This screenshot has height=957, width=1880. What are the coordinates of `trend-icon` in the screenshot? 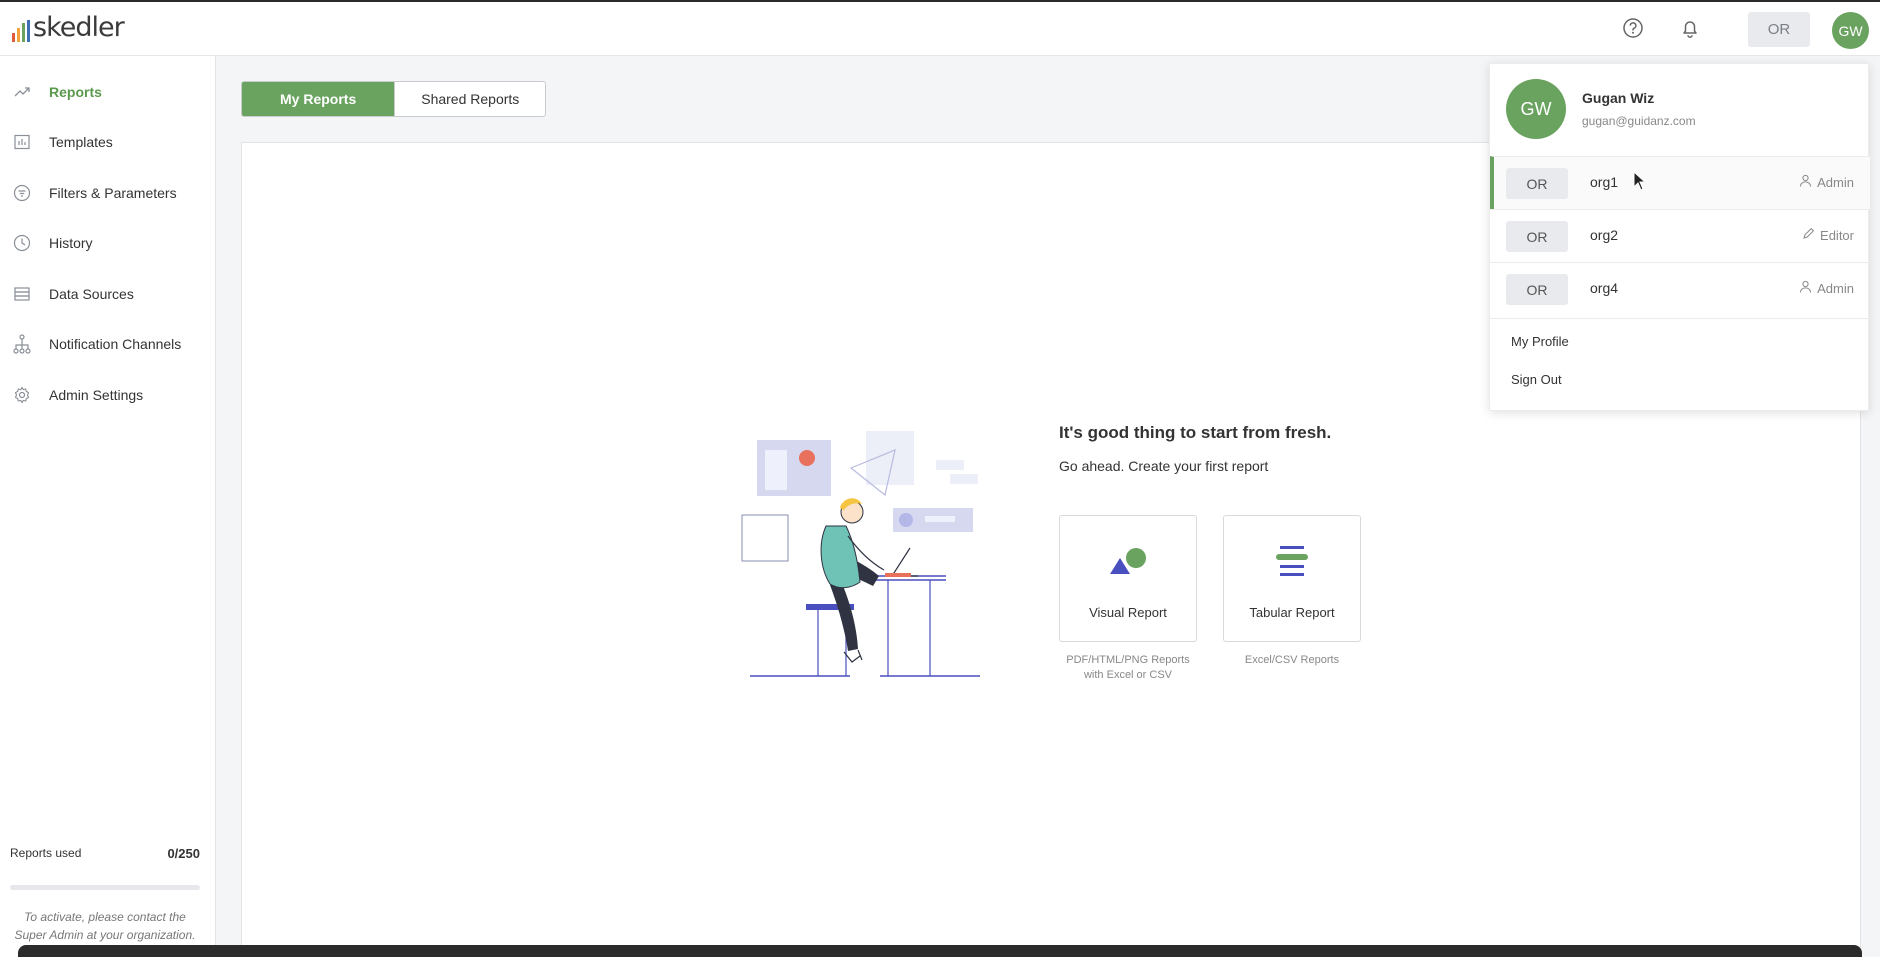 It's located at (22, 92).